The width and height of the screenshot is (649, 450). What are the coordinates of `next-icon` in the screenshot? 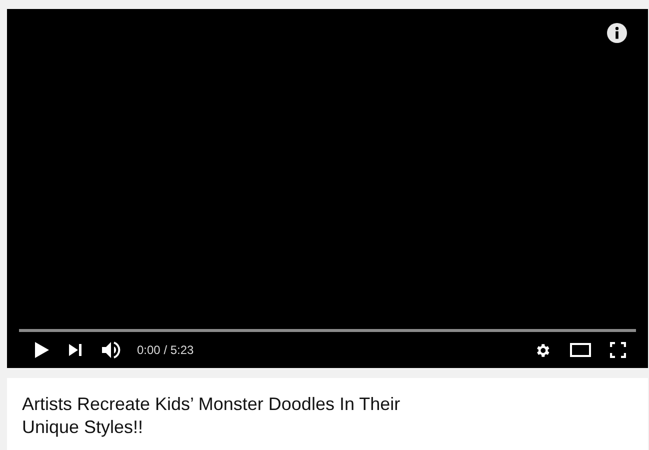 It's located at (75, 350).